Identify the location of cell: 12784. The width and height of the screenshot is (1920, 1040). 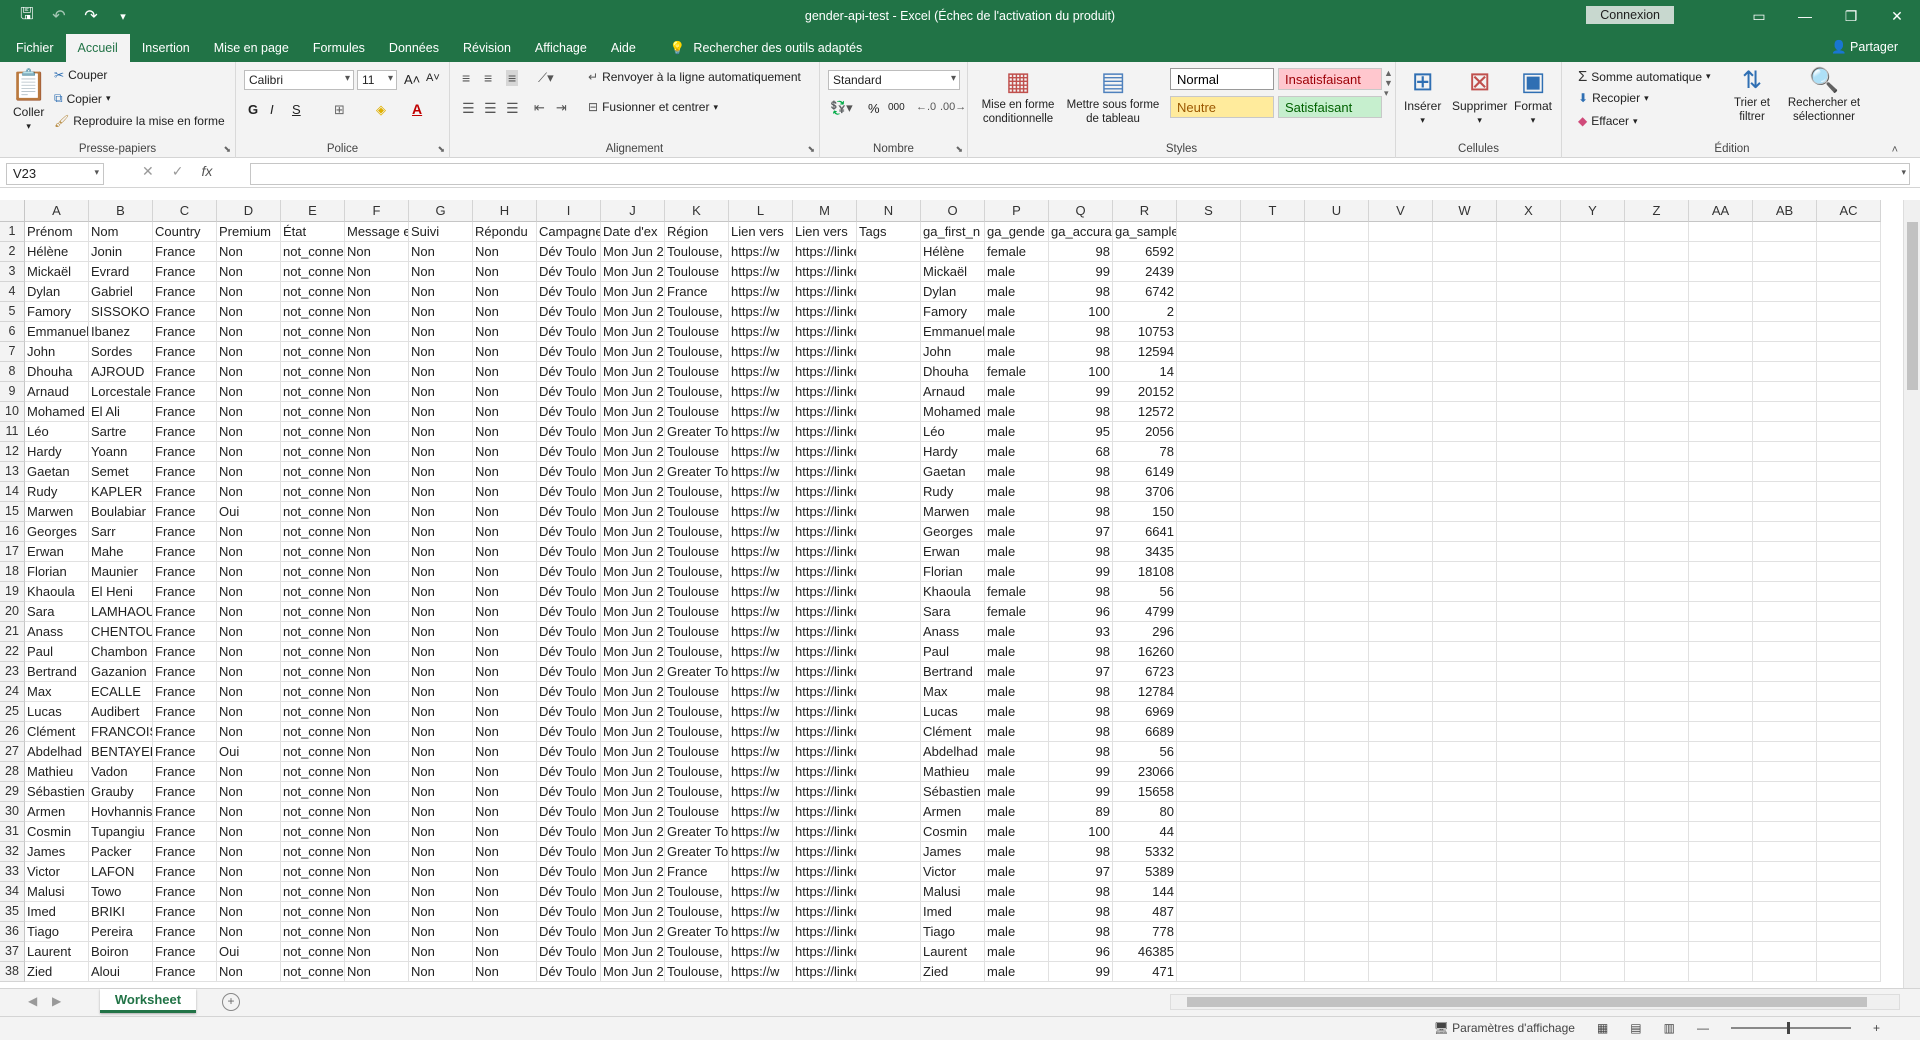
(1145, 692).